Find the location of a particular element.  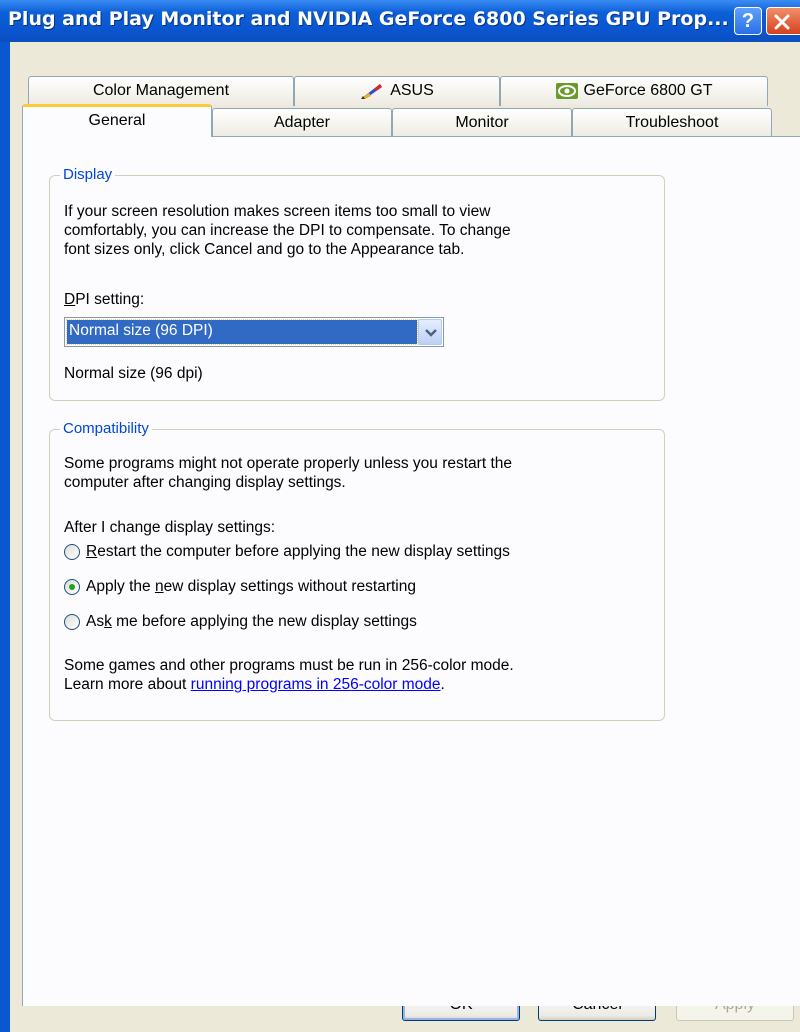

tab-color-management: Color Management is located at coordinates (161, 91).